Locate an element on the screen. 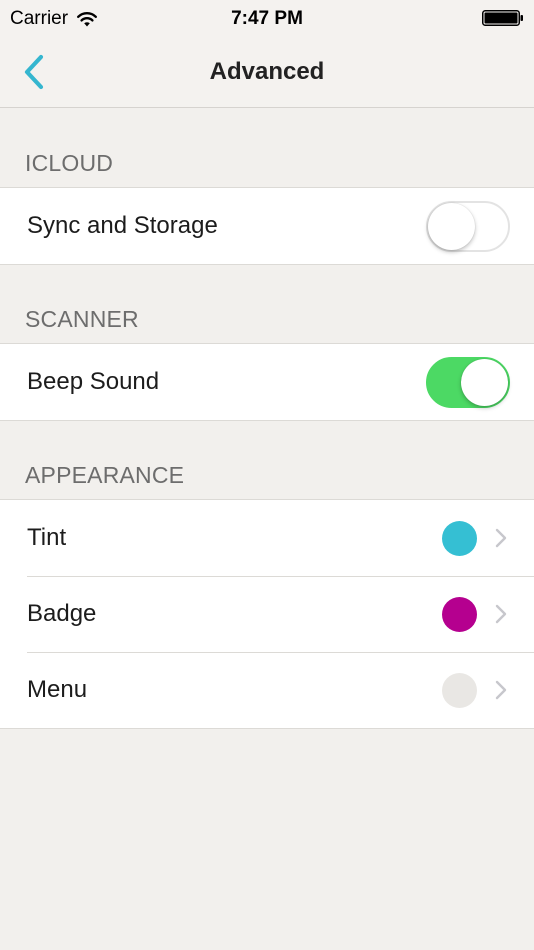 The height and width of the screenshot is (950, 534). menu-label: Menu is located at coordinates (57, 689).